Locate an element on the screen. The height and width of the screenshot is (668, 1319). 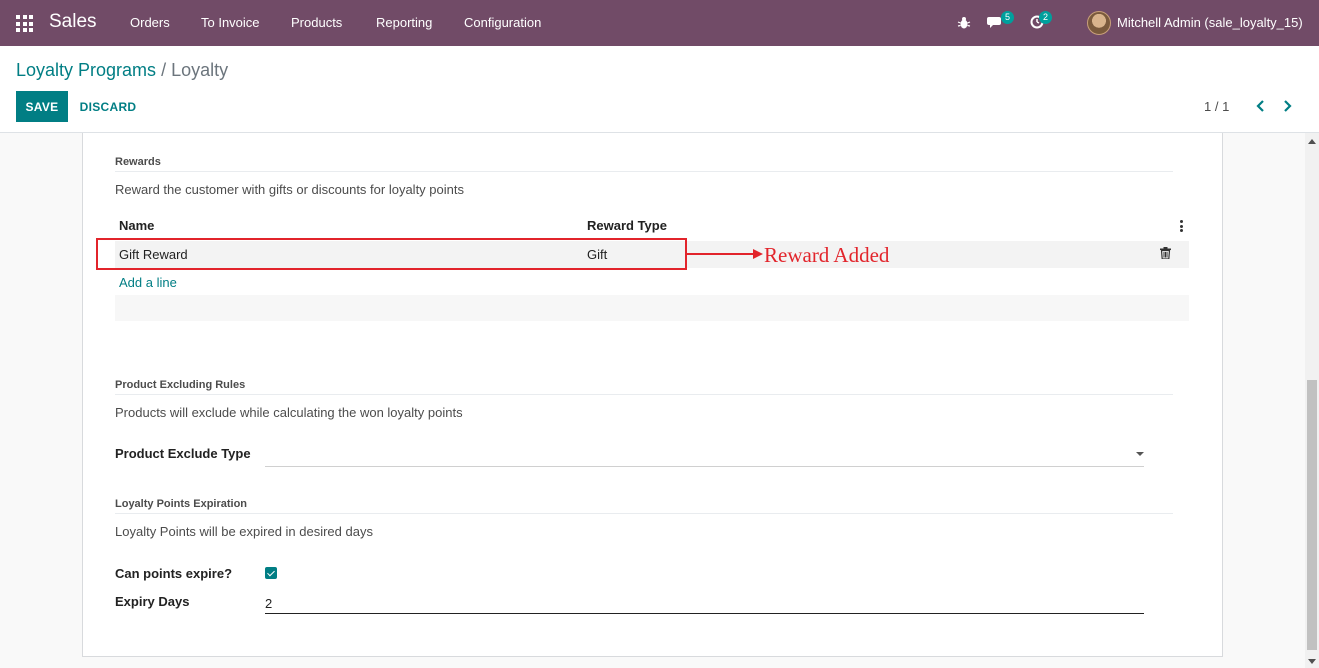
activities-badge: 2 is located at coordinates (1046, 17).